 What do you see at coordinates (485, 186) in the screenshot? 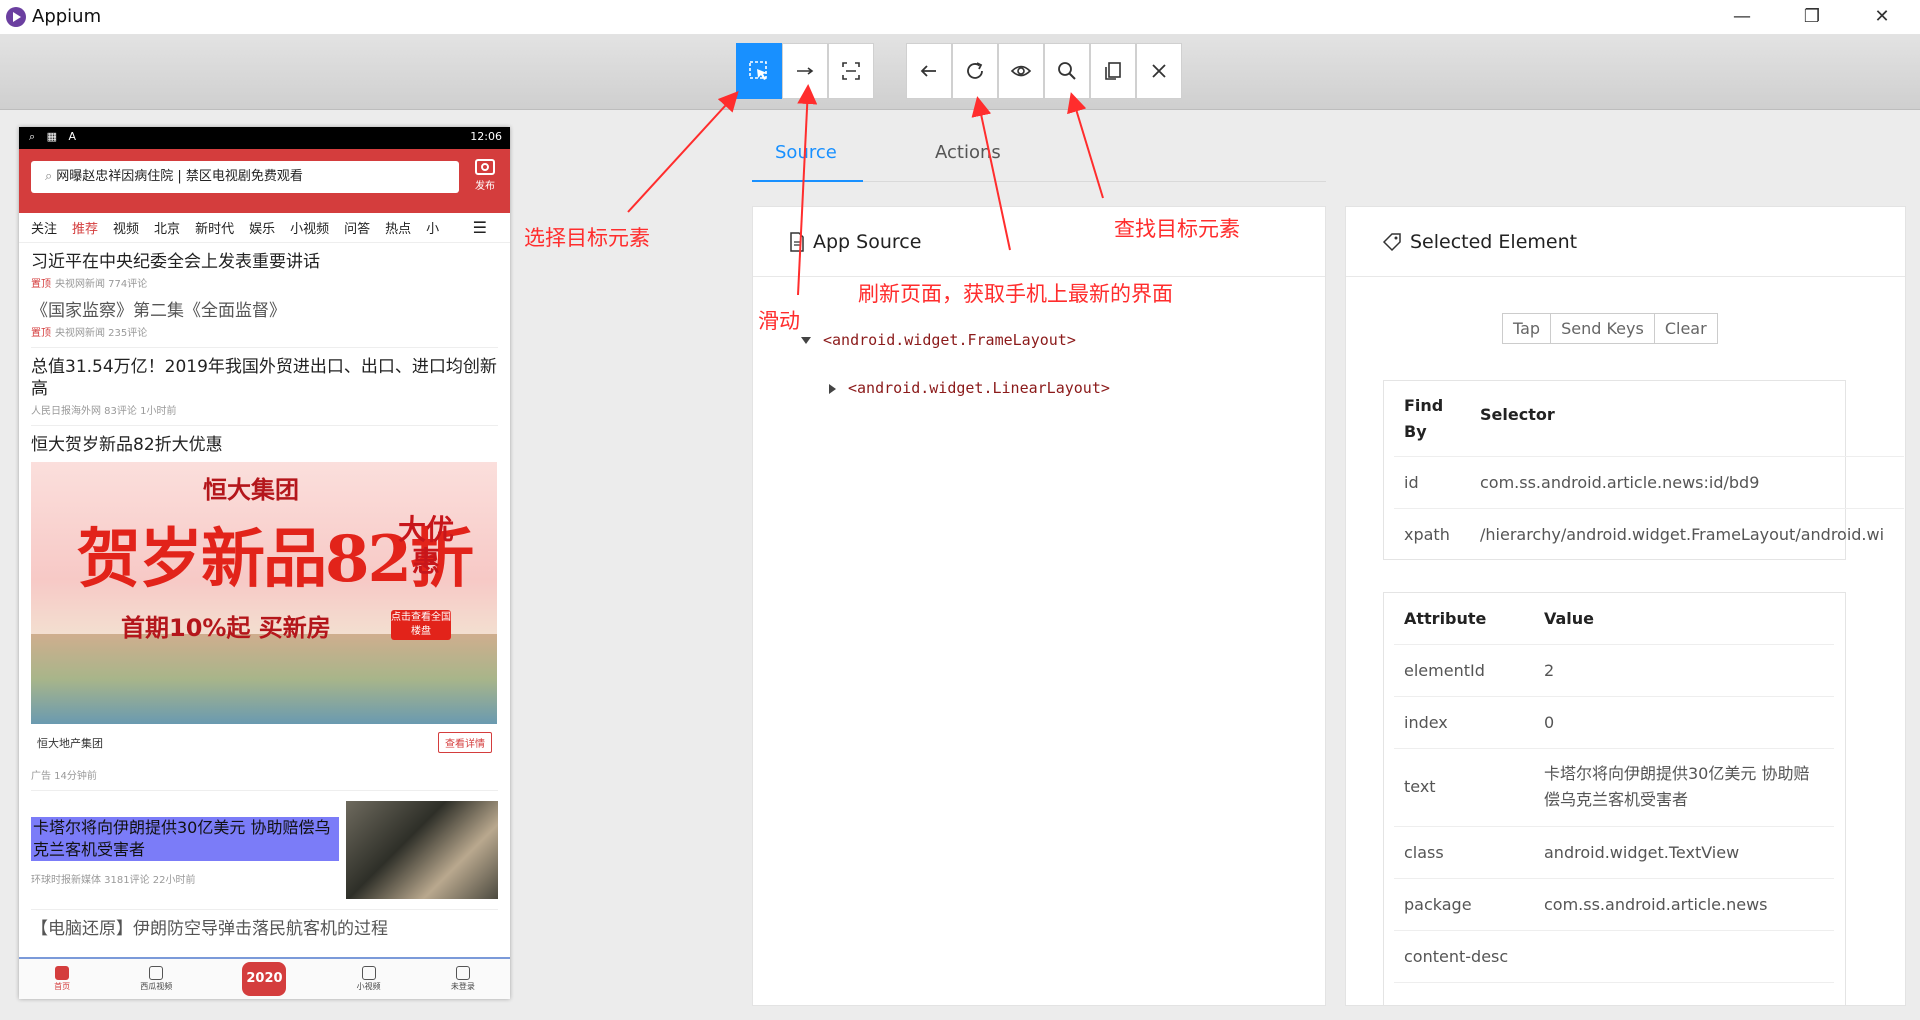
I see `publish-label: 发布` at bounding box center [485, 186].